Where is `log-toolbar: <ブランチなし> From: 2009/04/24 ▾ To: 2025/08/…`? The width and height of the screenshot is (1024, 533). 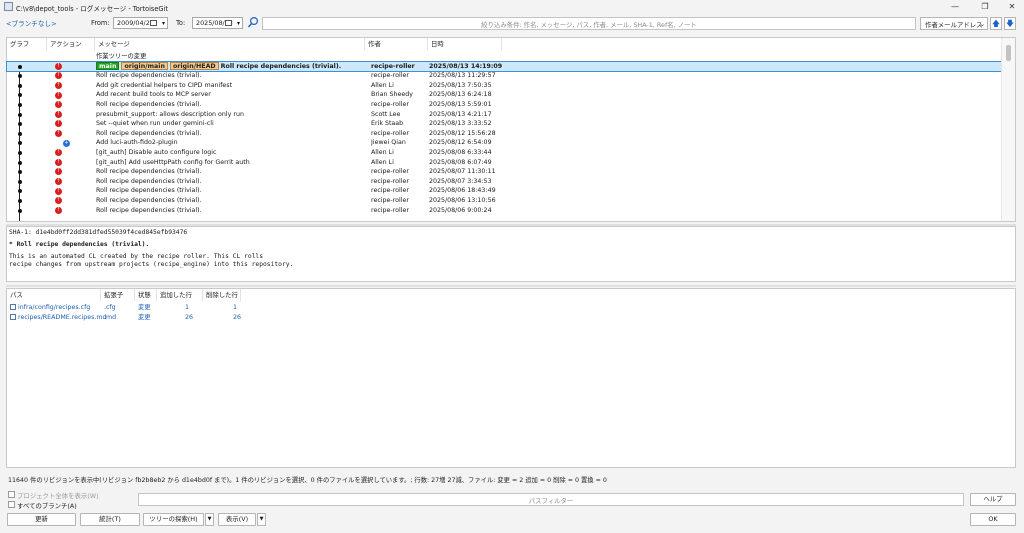
log-toolbar: <ブランチなし> From: 2009/04/24 ▾ To: 2025/08/… is located at coordinates (512, 24).